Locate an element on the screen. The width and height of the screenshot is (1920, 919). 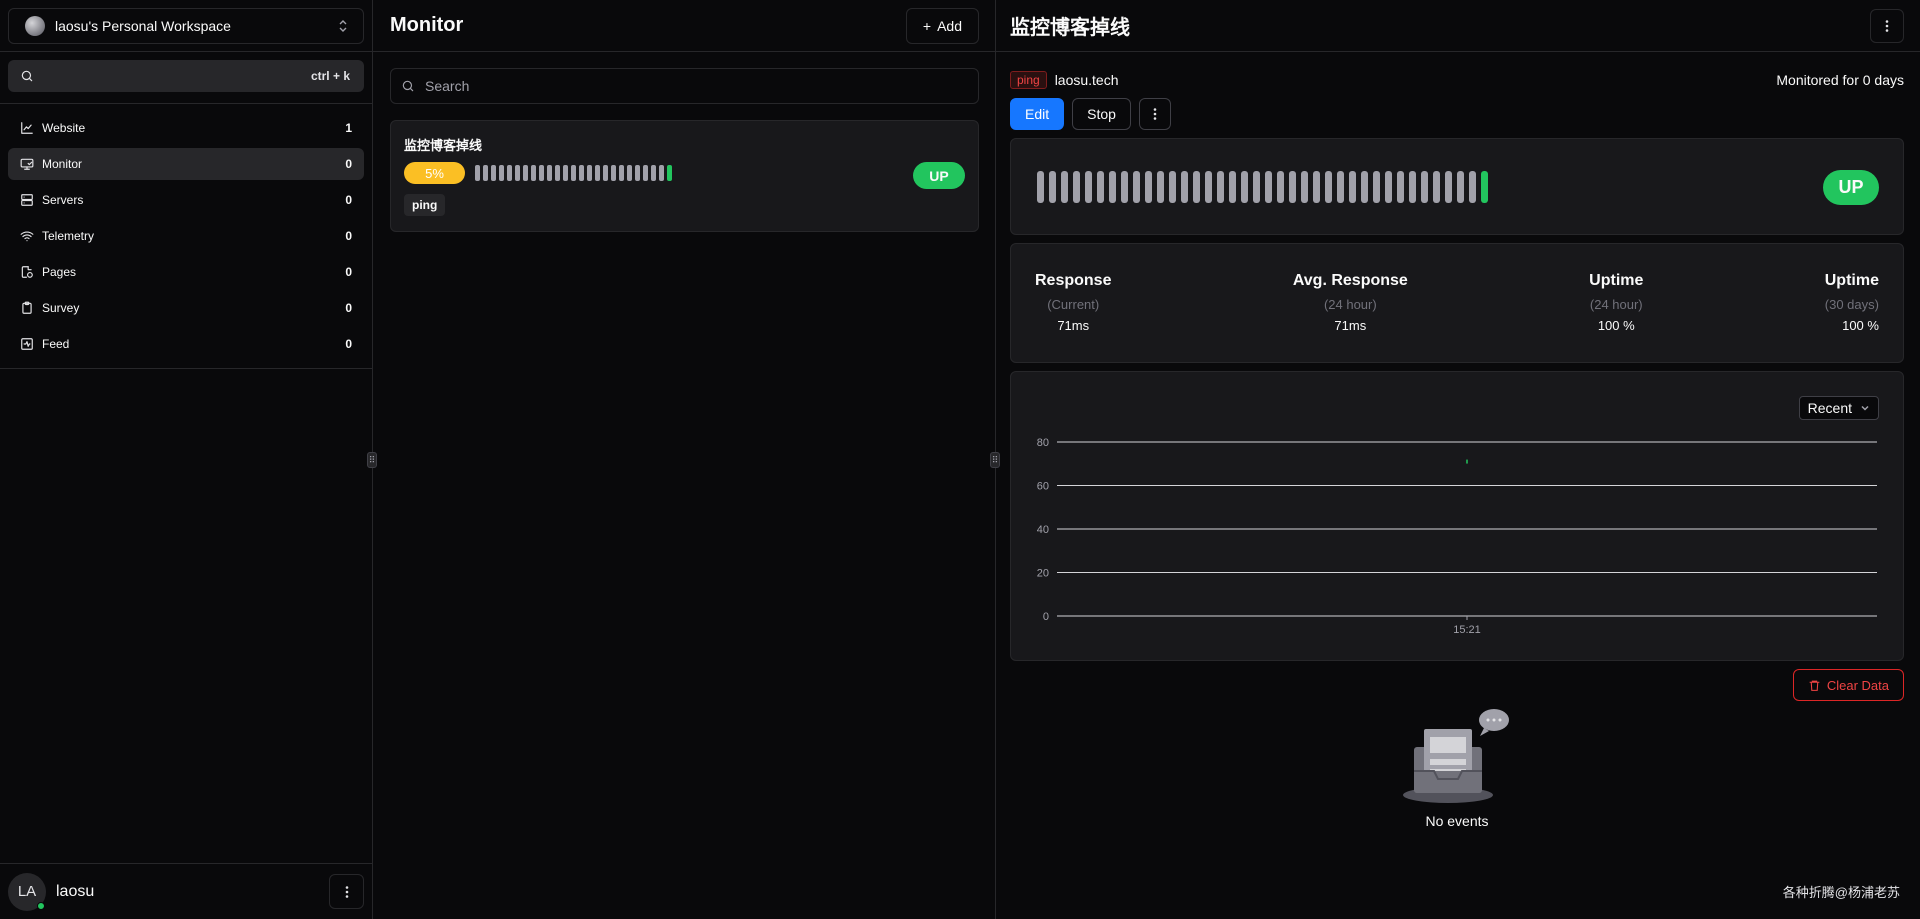
stat-avg-response: Avg. Response (24 hour) 71ms is located at coordinates (1350, 317).